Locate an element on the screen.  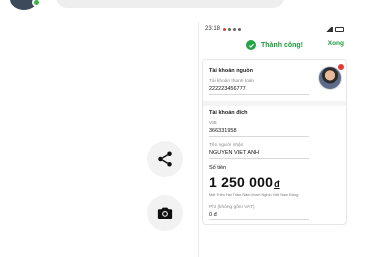
amount-currency: đ is located at coordinates (277, 184).